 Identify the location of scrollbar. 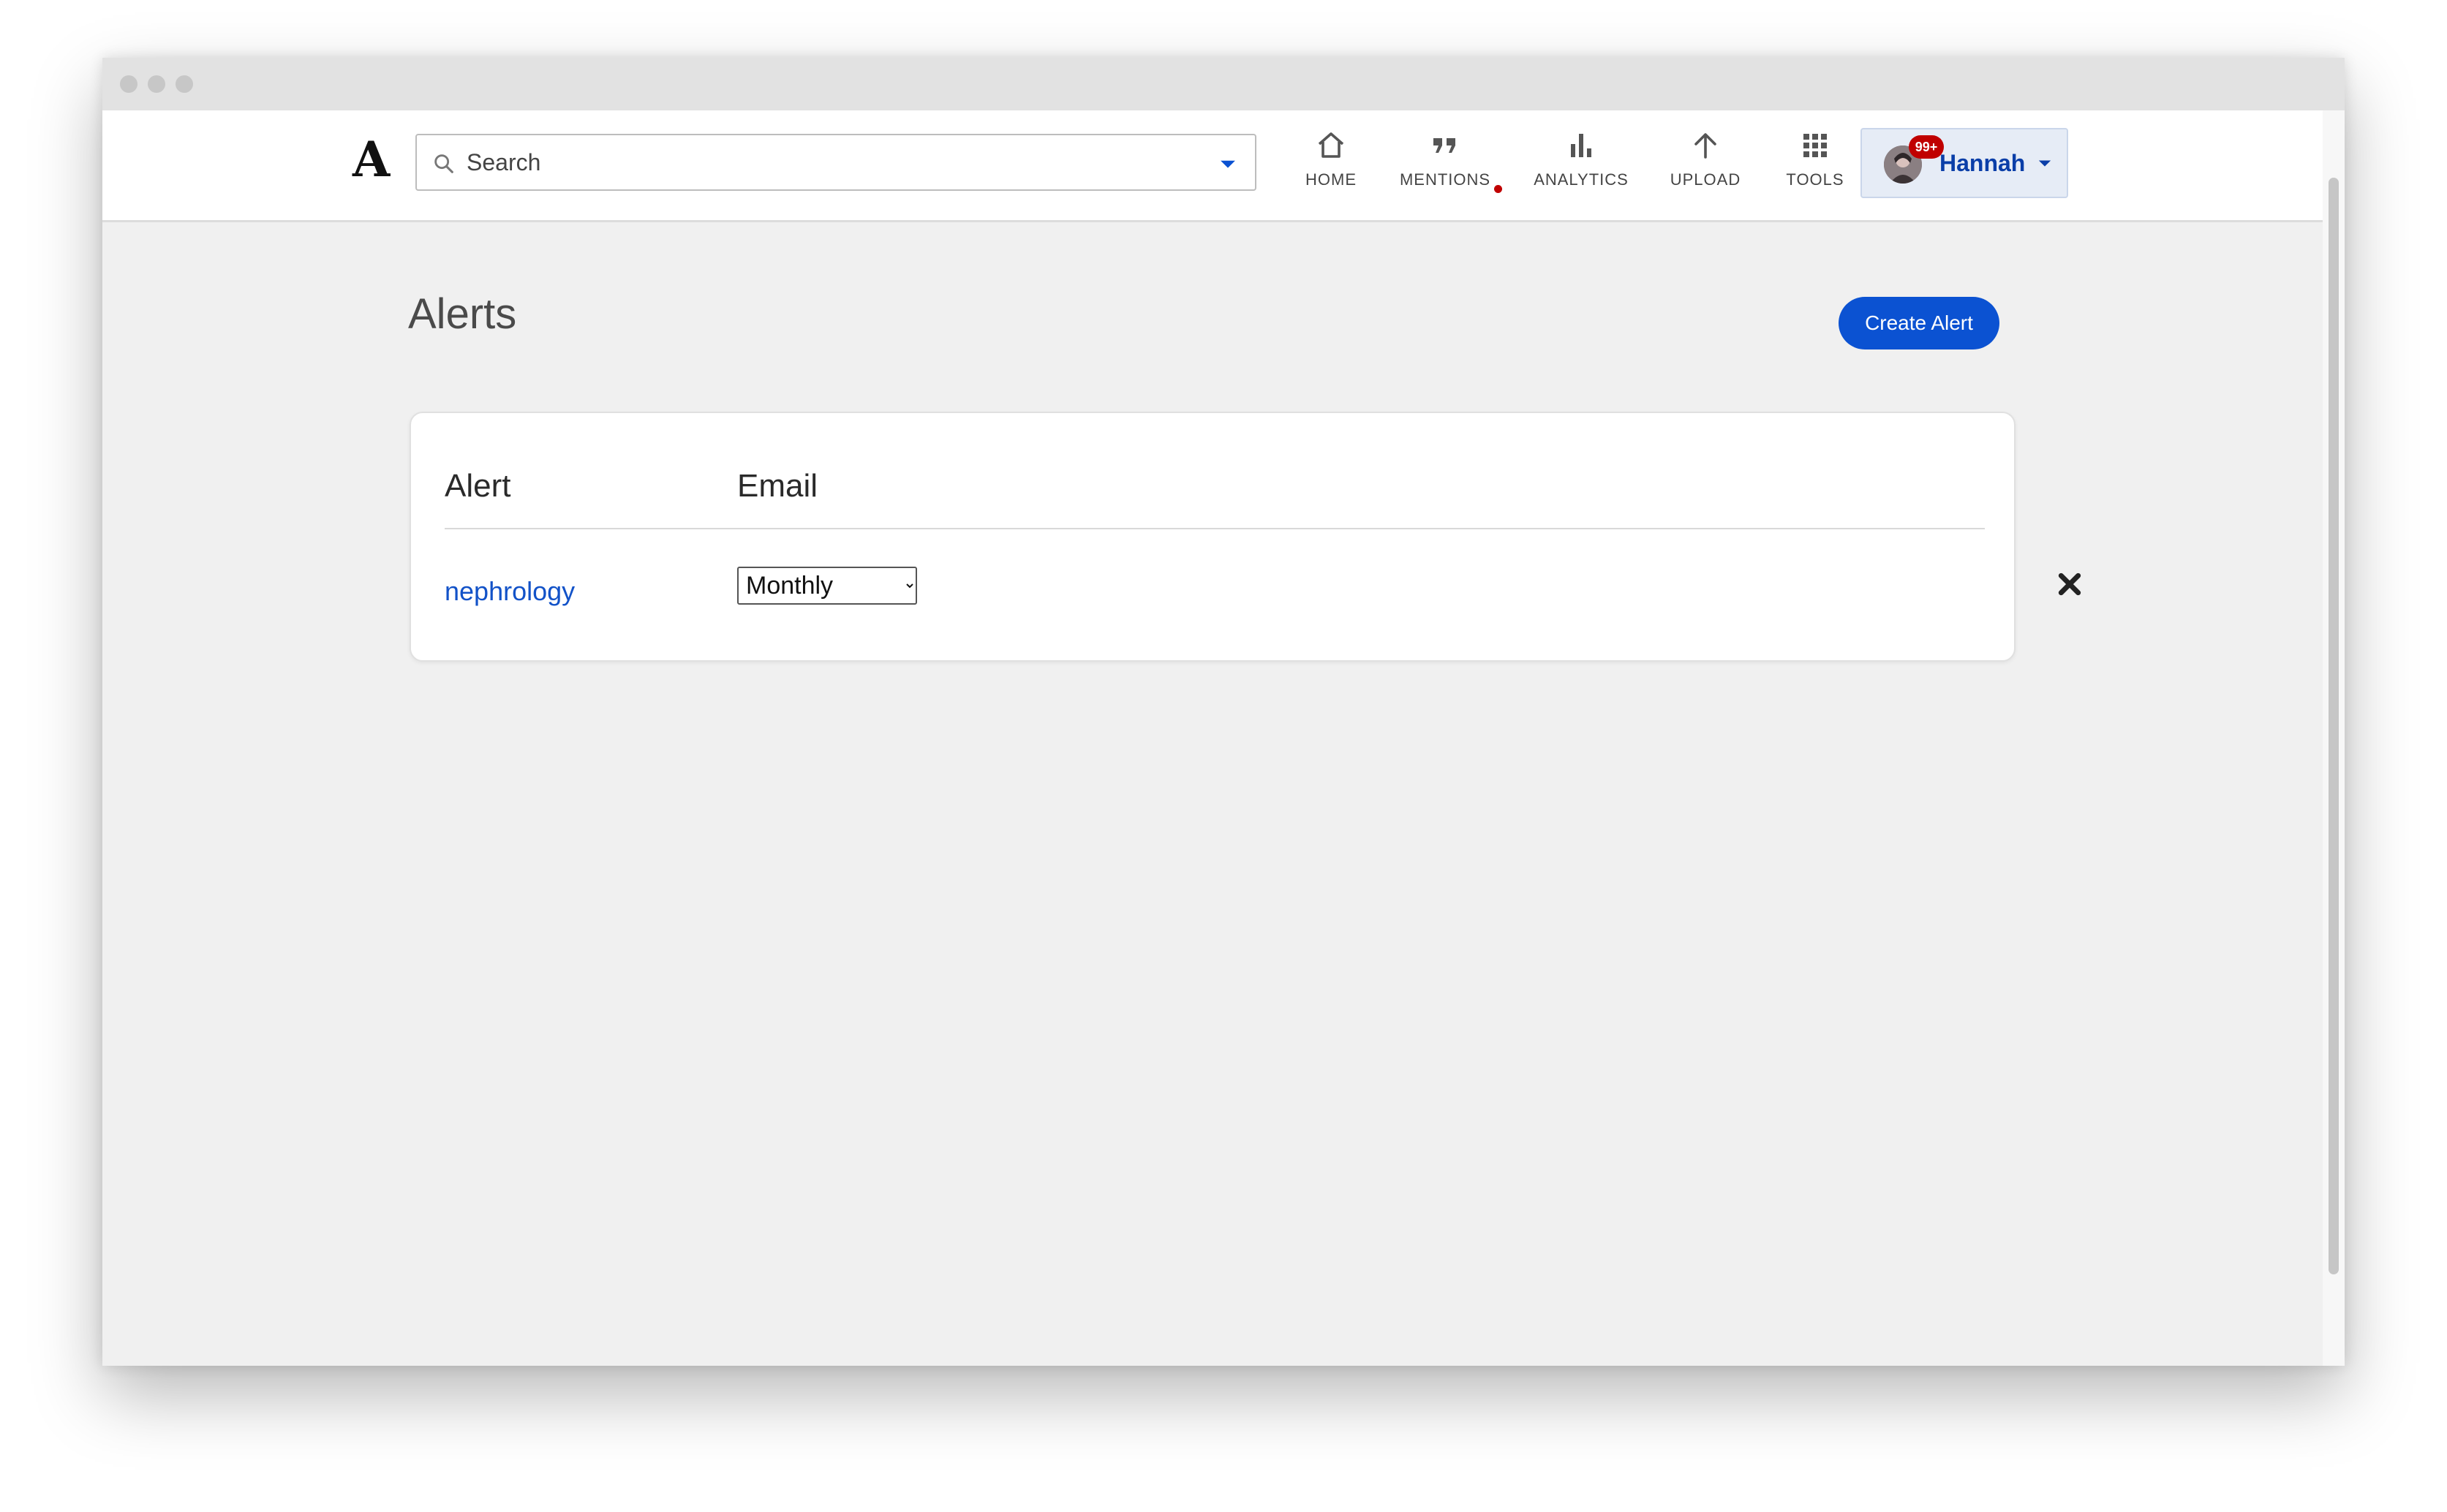
(2334, 738).